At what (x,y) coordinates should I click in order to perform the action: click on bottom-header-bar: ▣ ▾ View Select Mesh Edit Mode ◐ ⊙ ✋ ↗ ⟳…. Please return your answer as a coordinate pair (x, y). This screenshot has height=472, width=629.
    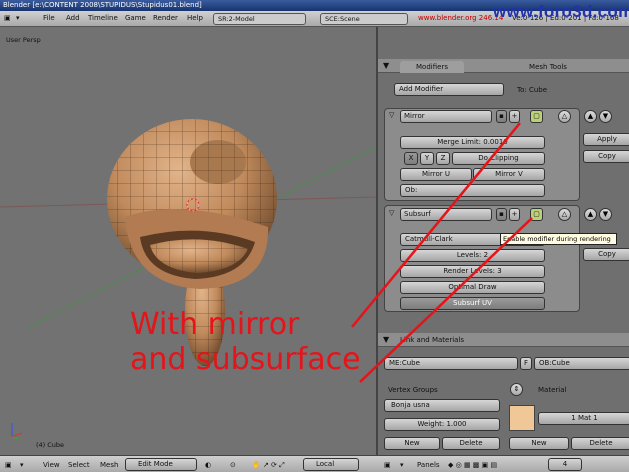
    Looking at the image, I should click on (314, 463).